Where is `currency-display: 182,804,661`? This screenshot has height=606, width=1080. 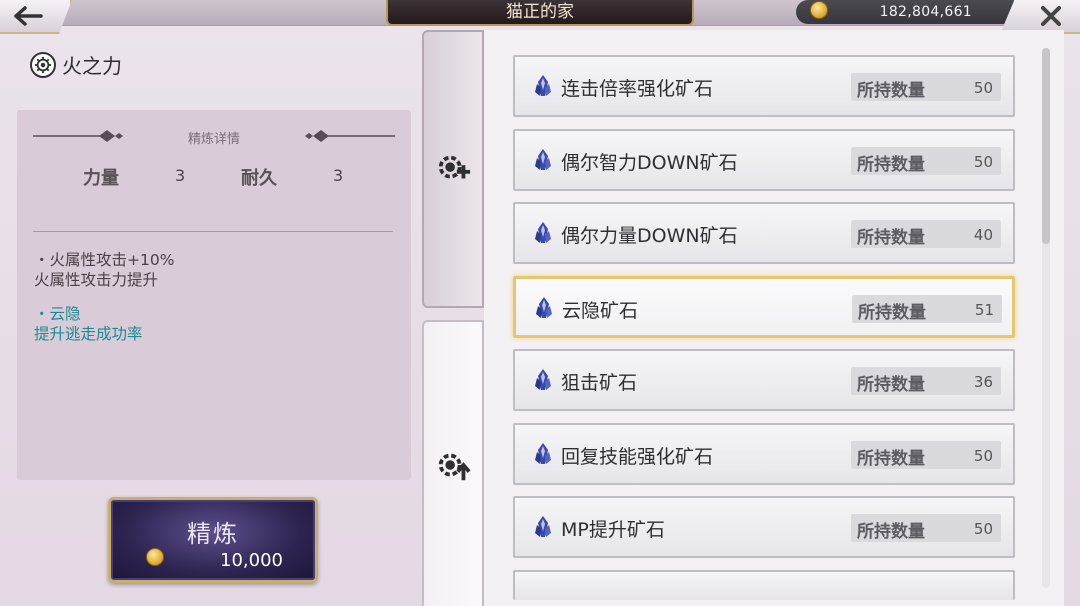 currency-display: 182,804,661 is located at coordinates (905, 12).